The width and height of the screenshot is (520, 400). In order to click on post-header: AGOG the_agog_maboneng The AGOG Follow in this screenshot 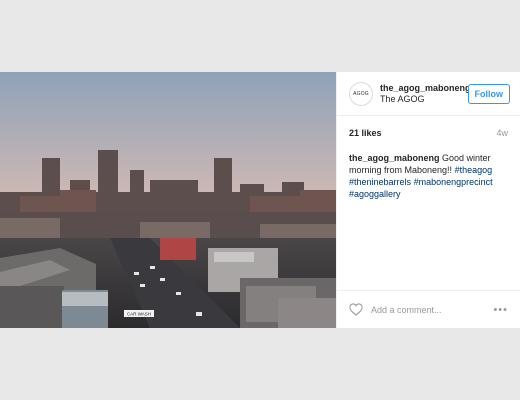, I will do `click(428, 94)`.